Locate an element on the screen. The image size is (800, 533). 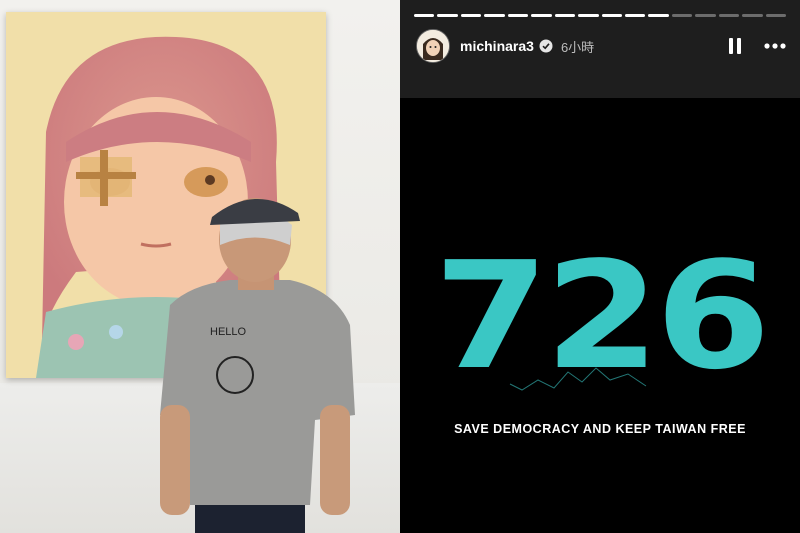
svg-text: HELLO is located at coordinates (228, 332).